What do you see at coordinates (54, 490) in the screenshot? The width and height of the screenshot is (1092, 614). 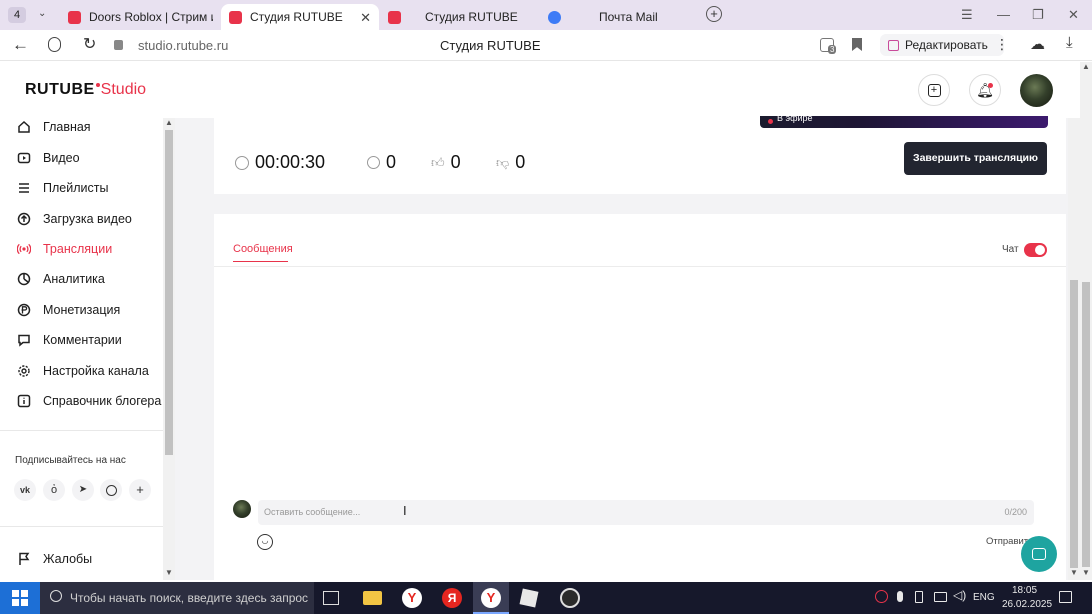 I see `ok-icon: ὀ` at bounding box center [54, 490].